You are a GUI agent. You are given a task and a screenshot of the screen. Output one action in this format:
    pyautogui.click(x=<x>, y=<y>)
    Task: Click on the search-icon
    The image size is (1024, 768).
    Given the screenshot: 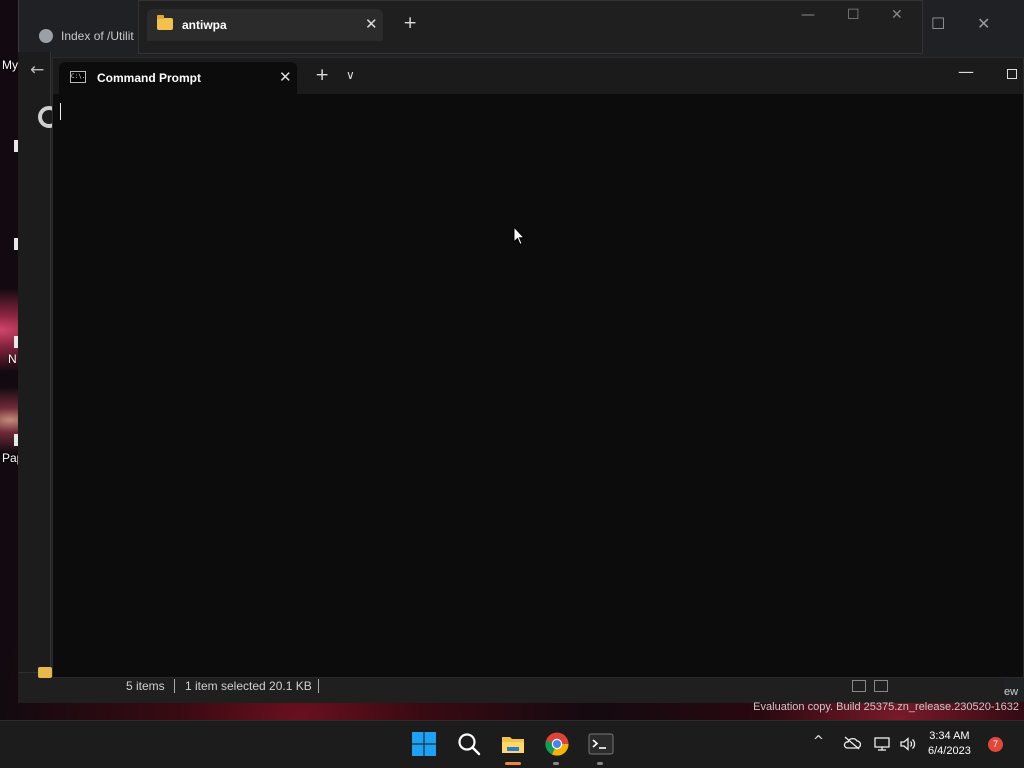 What is the action you would take?
    pyautogui.click(x=469, y=744)
    